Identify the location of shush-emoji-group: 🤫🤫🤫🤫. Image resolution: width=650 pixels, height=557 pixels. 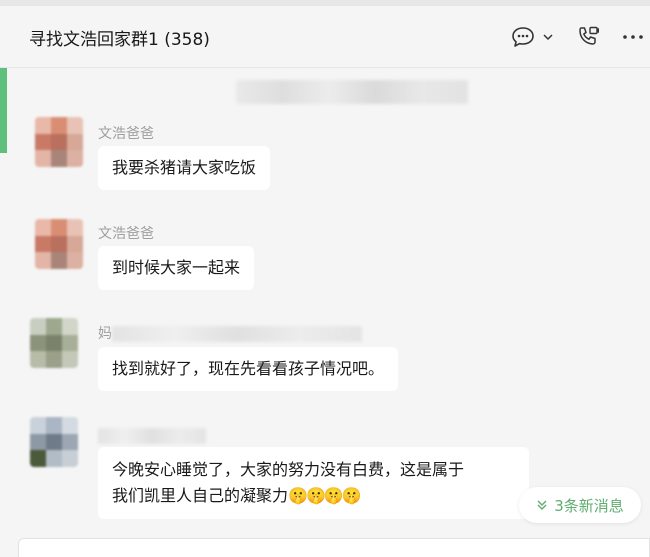
(325, 495).